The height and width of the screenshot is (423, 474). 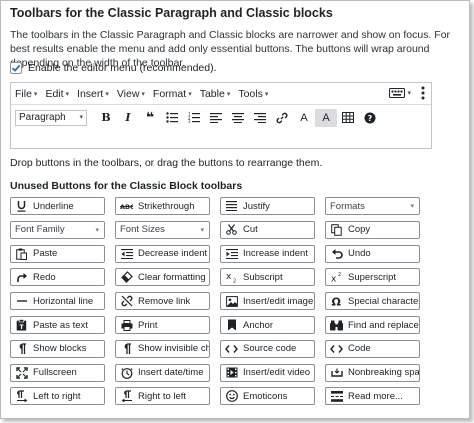 I want to click on pilcrow-icon, so click(x=21, y=348).